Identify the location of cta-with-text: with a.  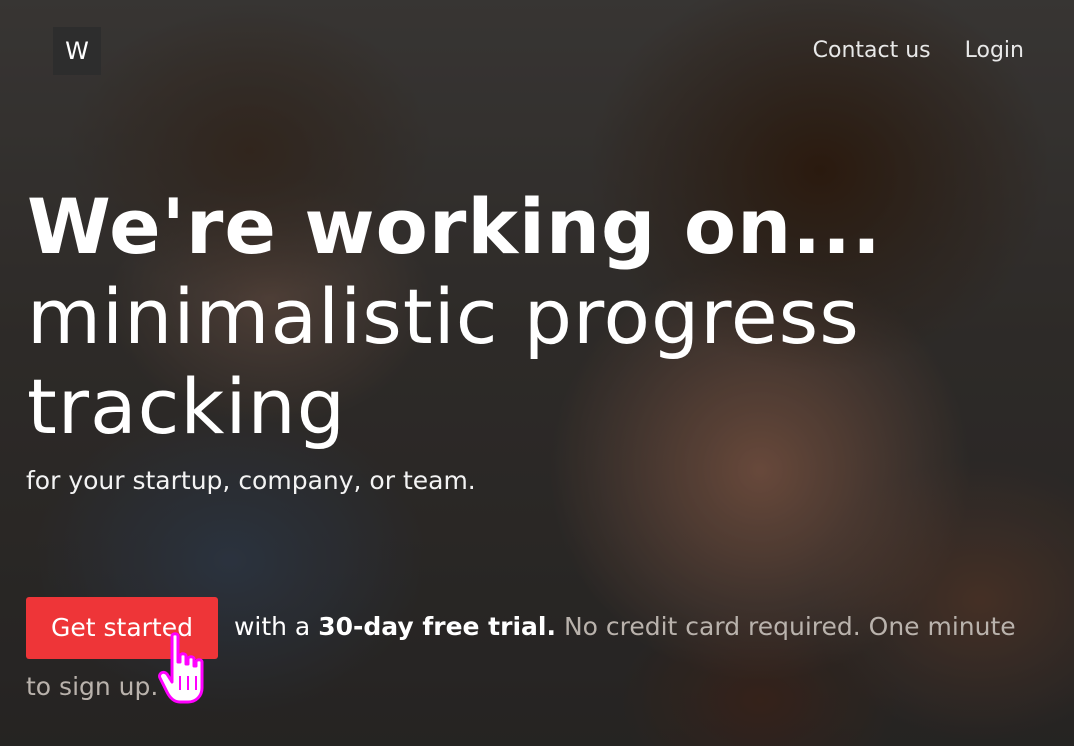
(272, 626).